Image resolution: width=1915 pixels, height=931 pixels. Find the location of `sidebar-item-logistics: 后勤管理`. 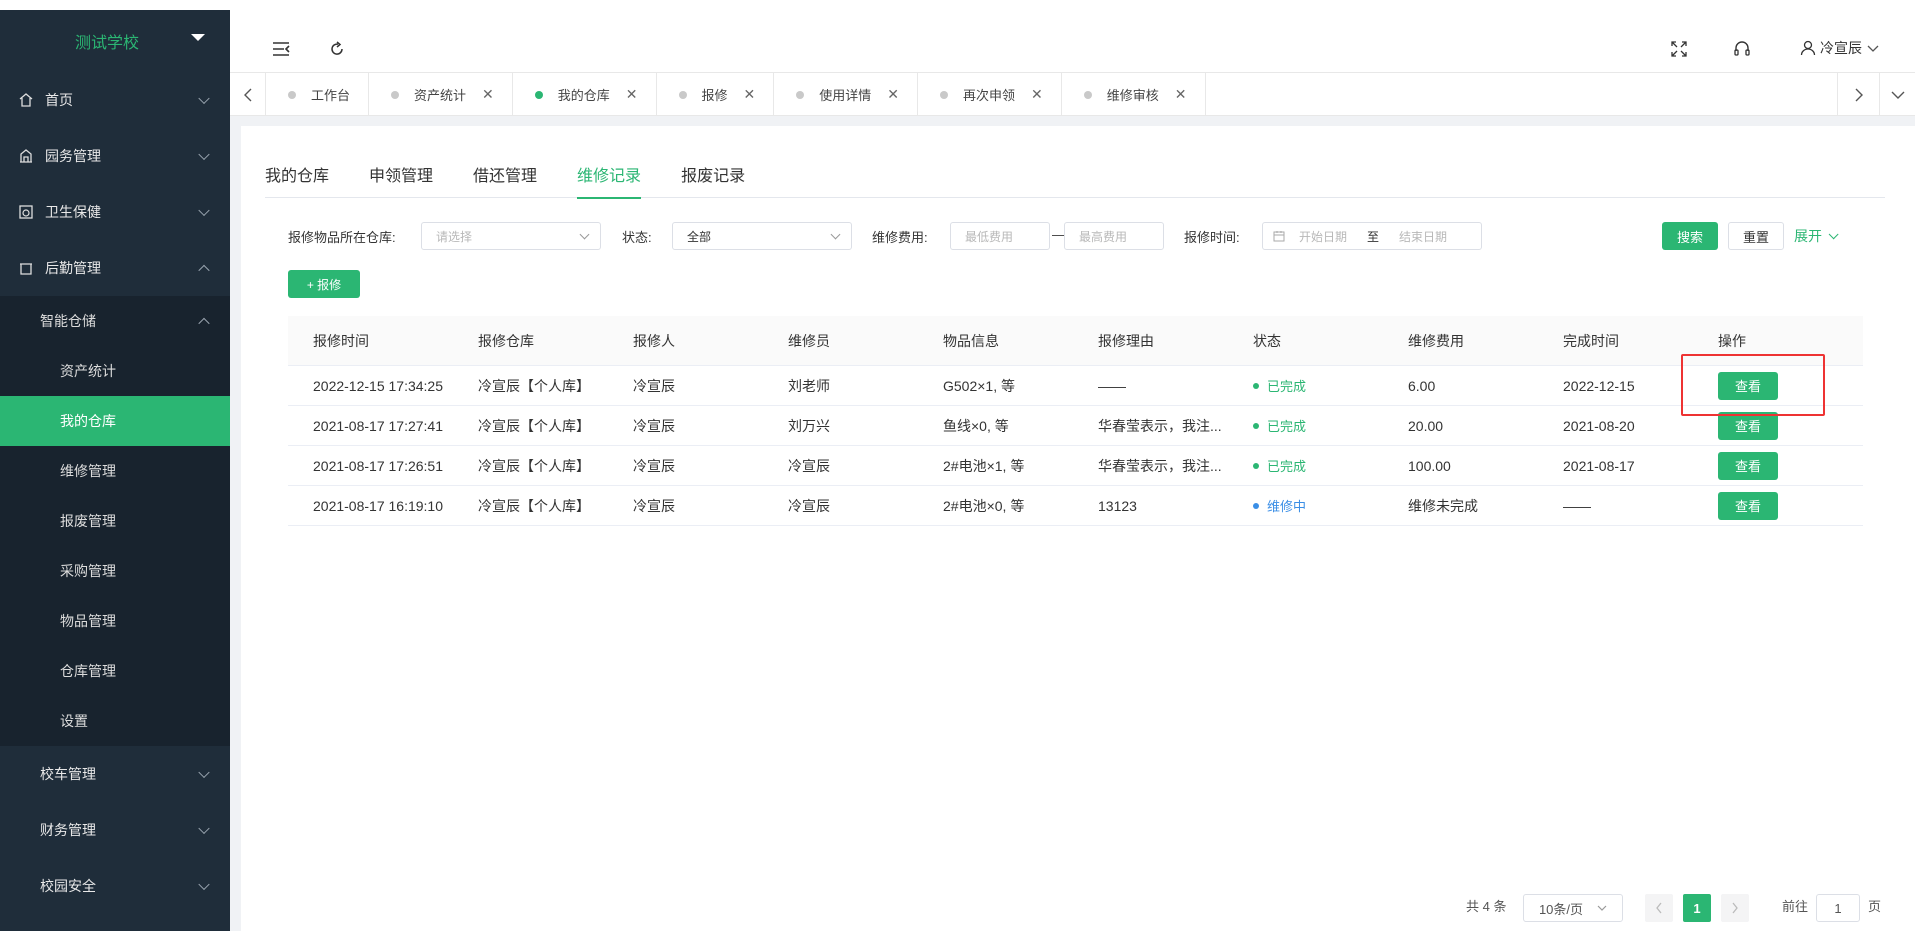

sidebar-item-logistics: 后勤管理 is located at coordinates (115, 268).